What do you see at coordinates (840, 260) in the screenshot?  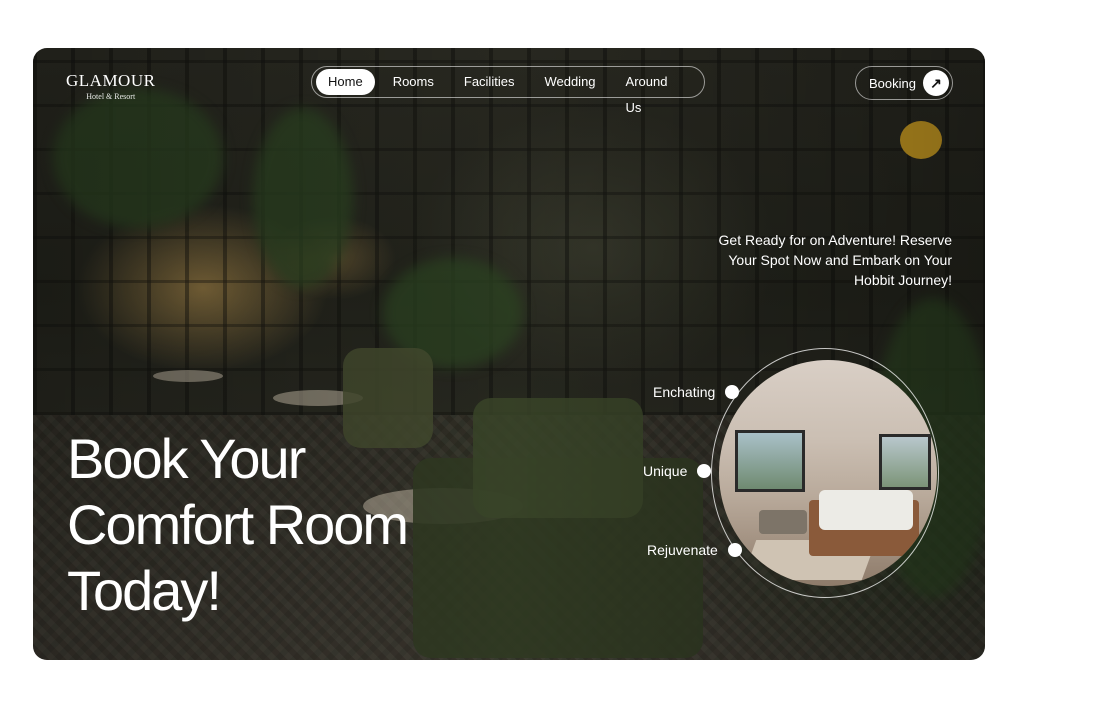 I see `tagline-line: Your Spot Now and Embark on Your` at bounding box center [840, 260].